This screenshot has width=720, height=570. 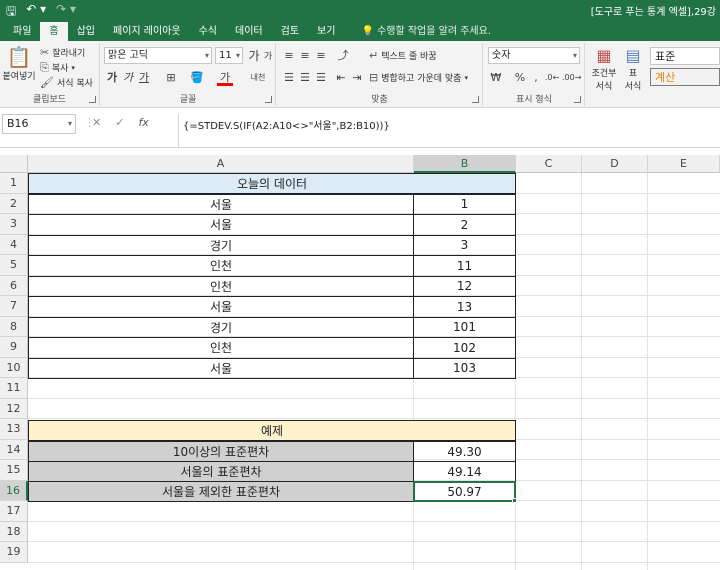 What do you see at coordinates (171, 78) in the screenshot?
I see `borders-icon: ⊞` at bounding box center [171, 78].